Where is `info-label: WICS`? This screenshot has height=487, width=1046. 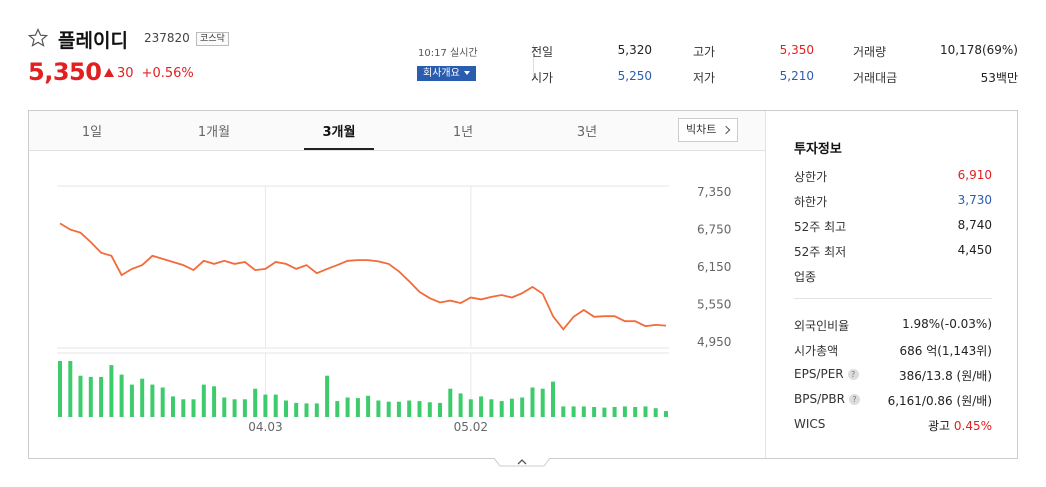
info-label: WICS is located at coordinates (810, 424).